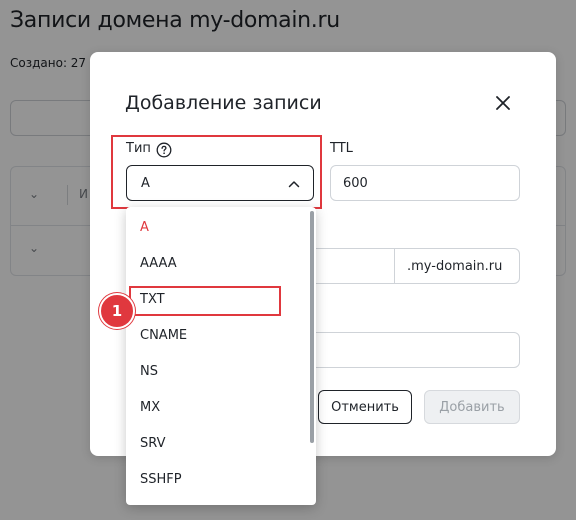 The height and width of the screenshot is (520, 576). Describe the element at coordinates (216, 408) in the screenshot. I see `dropdown-item-mx: MX` at that location.